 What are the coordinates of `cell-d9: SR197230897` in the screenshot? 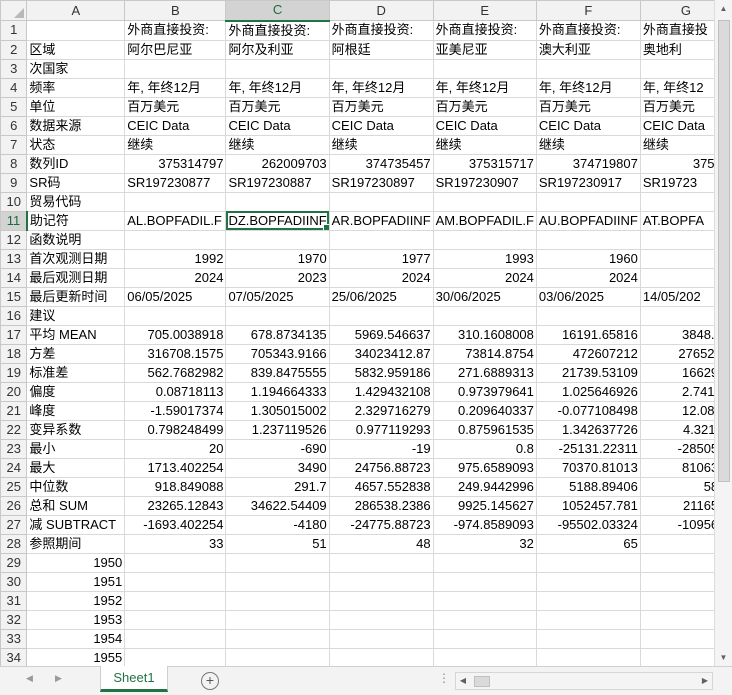 It's located at (381, 182).